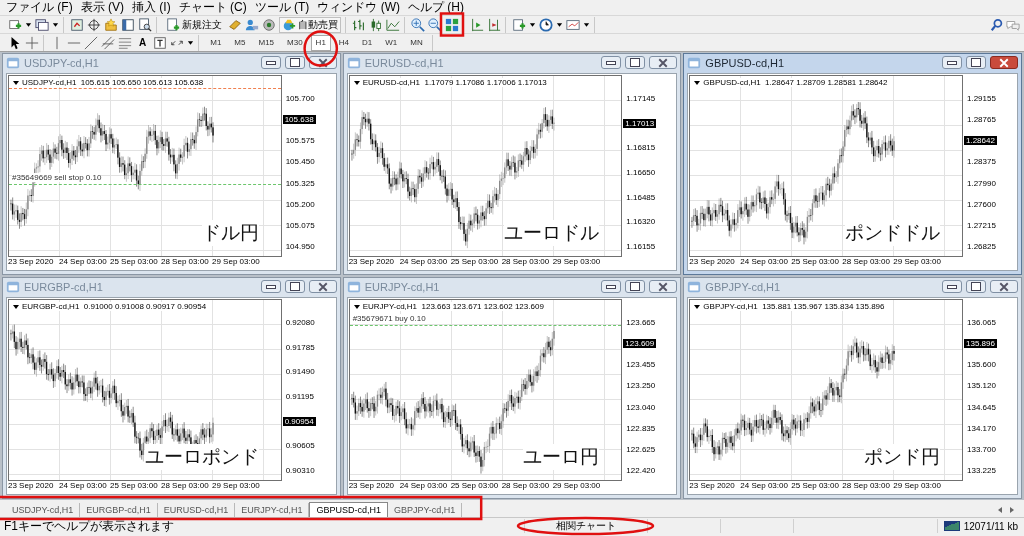 The image size is (1024, 536). Describe the element at coordinates (1000, 510) in the screenshot. I see `scroll-left-icon` at that location.